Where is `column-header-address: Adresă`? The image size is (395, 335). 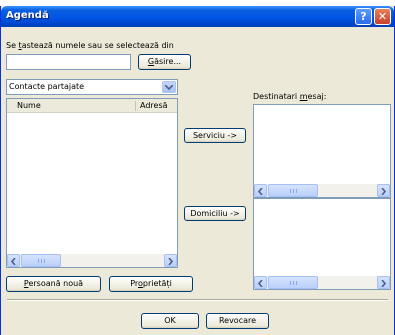
column-header-address: Adresă is located at coordinates (154, 105).